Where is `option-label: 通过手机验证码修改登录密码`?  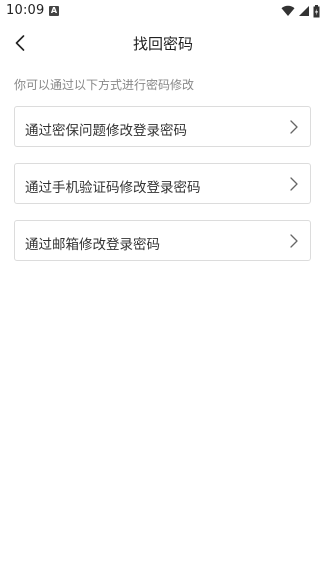
option-label: 通过手机验证码修改登录密码 is located at coordinates (113, 188).